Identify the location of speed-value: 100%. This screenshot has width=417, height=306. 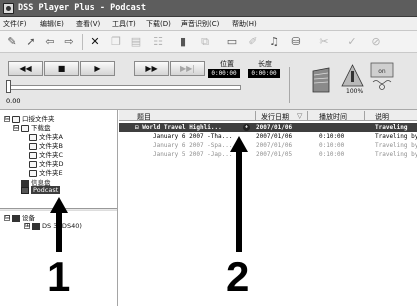
(355, 91).